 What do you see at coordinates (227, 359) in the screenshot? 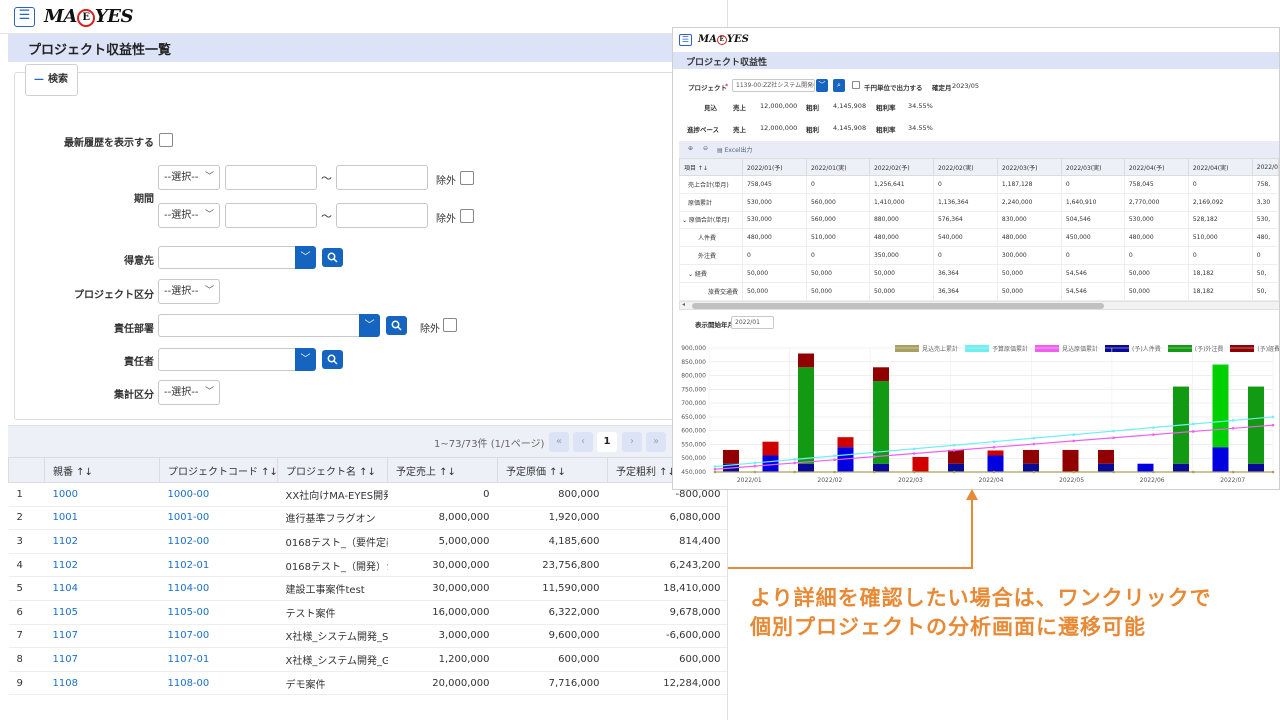
I see `manager-dropdown` at bounding box center [227, 359].